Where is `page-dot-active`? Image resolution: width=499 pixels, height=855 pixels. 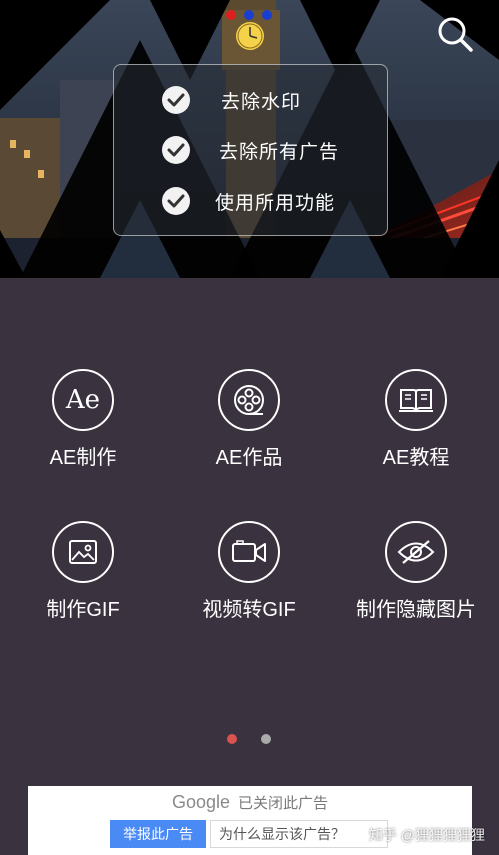 page-dot-active is located at coordinates (232, 739).